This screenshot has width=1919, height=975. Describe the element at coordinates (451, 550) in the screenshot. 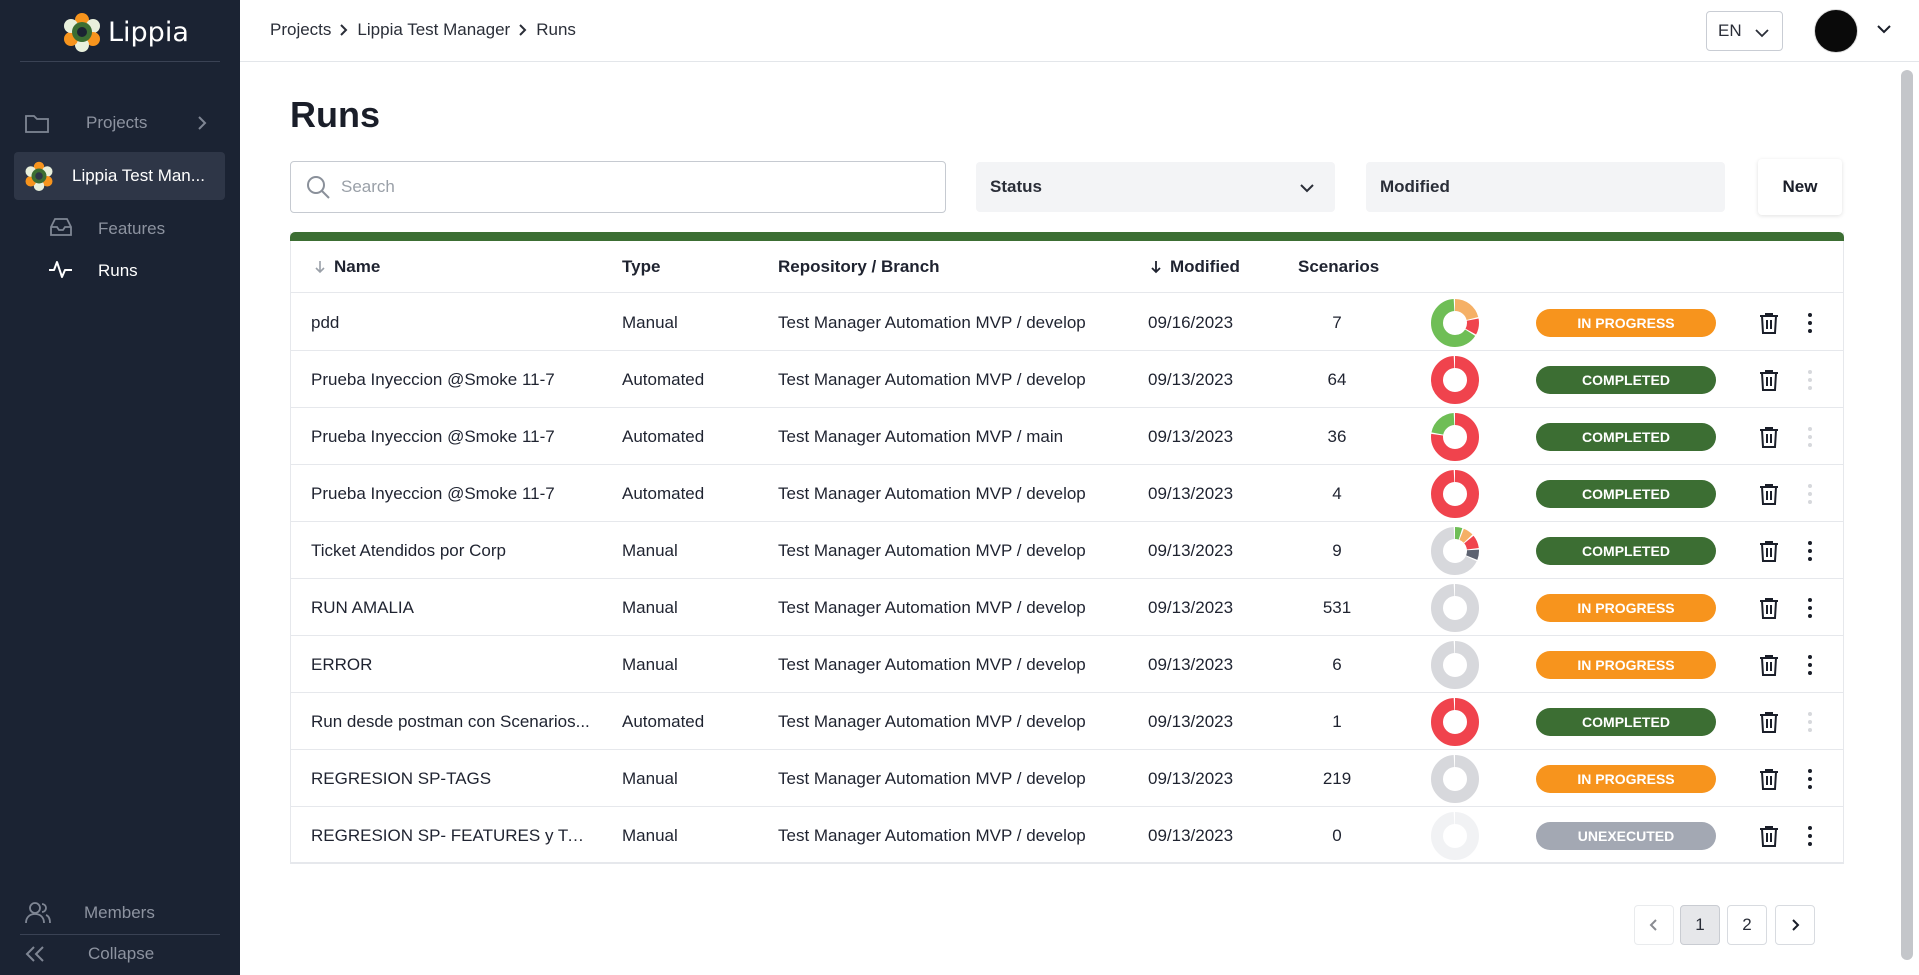

I see `run-name: Ticket Atendidos por Corp` at that location.